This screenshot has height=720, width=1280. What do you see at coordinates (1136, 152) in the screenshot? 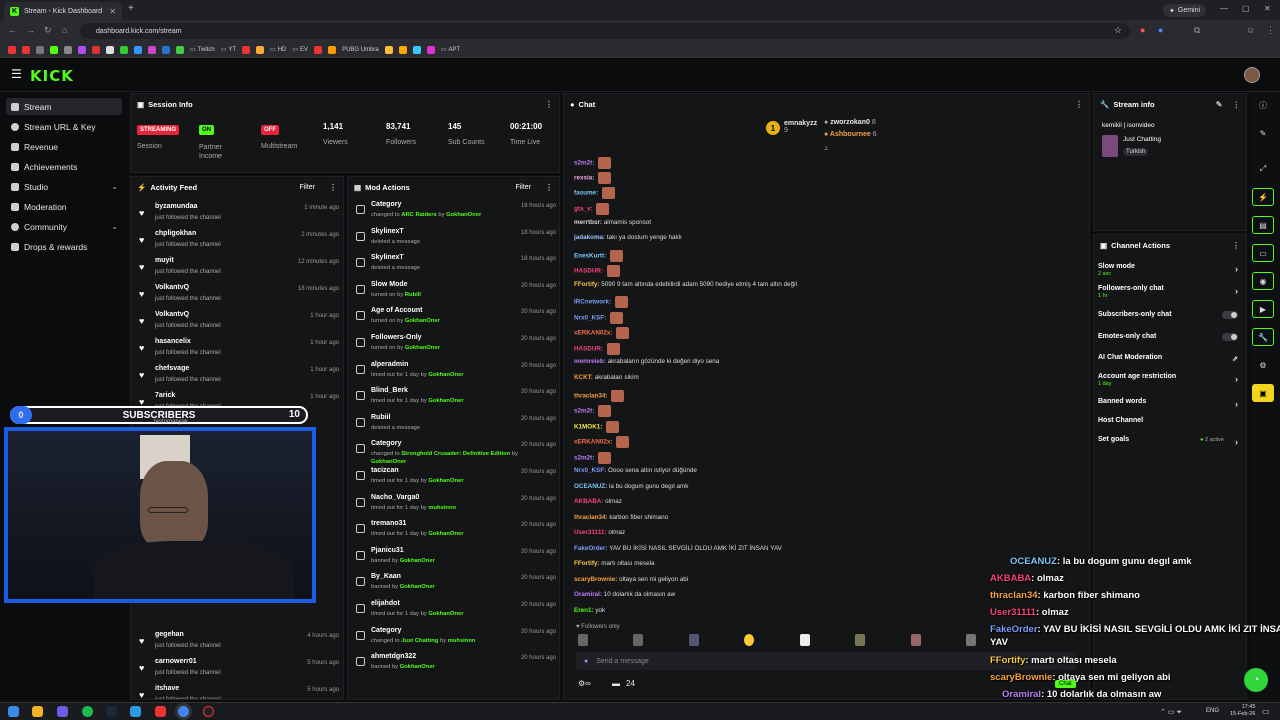
I see `stream-tag: Turkish` at bounding box center [1136, 152].